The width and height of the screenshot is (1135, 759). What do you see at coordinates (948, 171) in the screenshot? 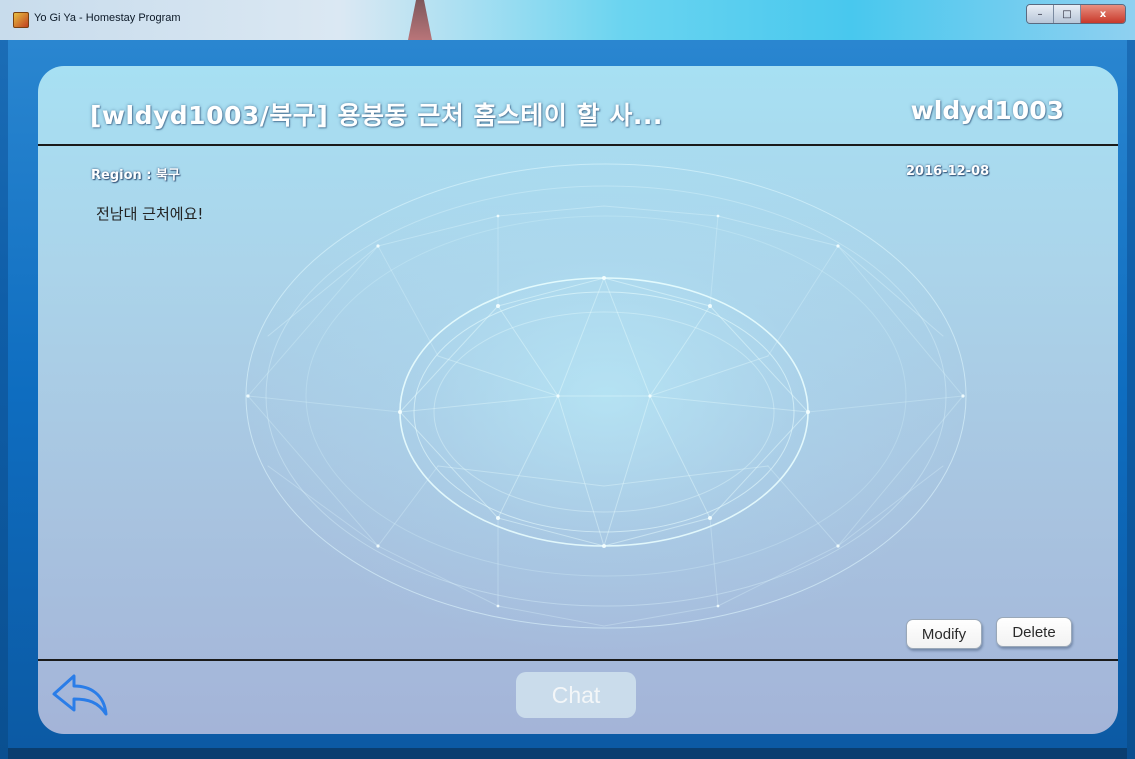
I see `post-date: 2016-12-08` at bounding box center [948, 171].